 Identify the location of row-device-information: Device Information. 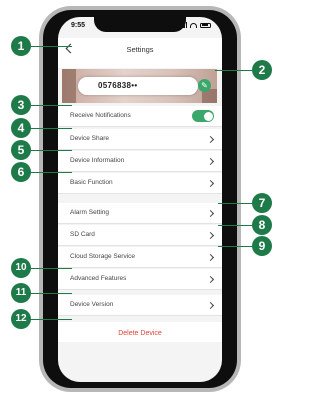
(140, 161).